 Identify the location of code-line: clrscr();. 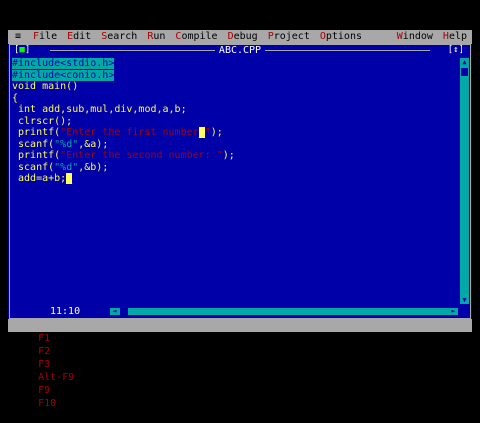
(42, 121).